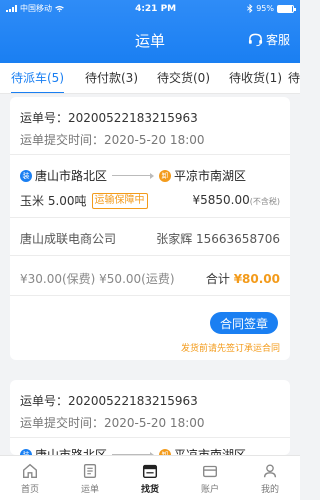  I want to click on tab-pending-payment: 待付款(3), so click(101, 78).